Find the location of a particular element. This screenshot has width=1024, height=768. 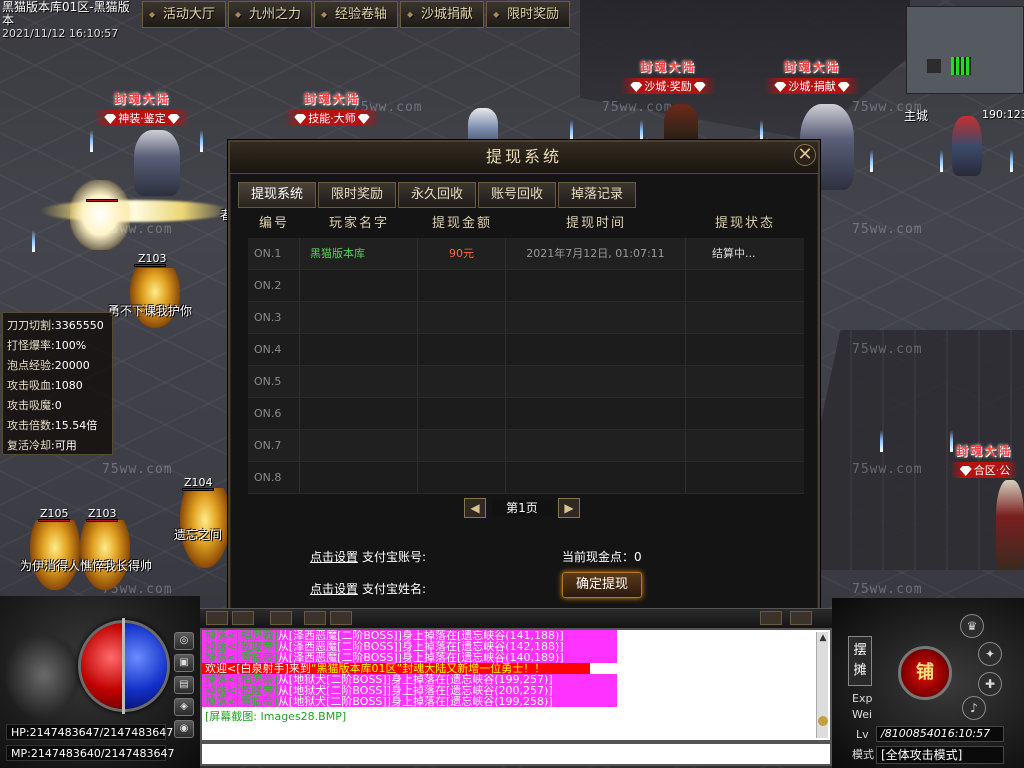

npc-banner: 封魂大陆 神装·鉴定 is located at coordinates (142, 108).